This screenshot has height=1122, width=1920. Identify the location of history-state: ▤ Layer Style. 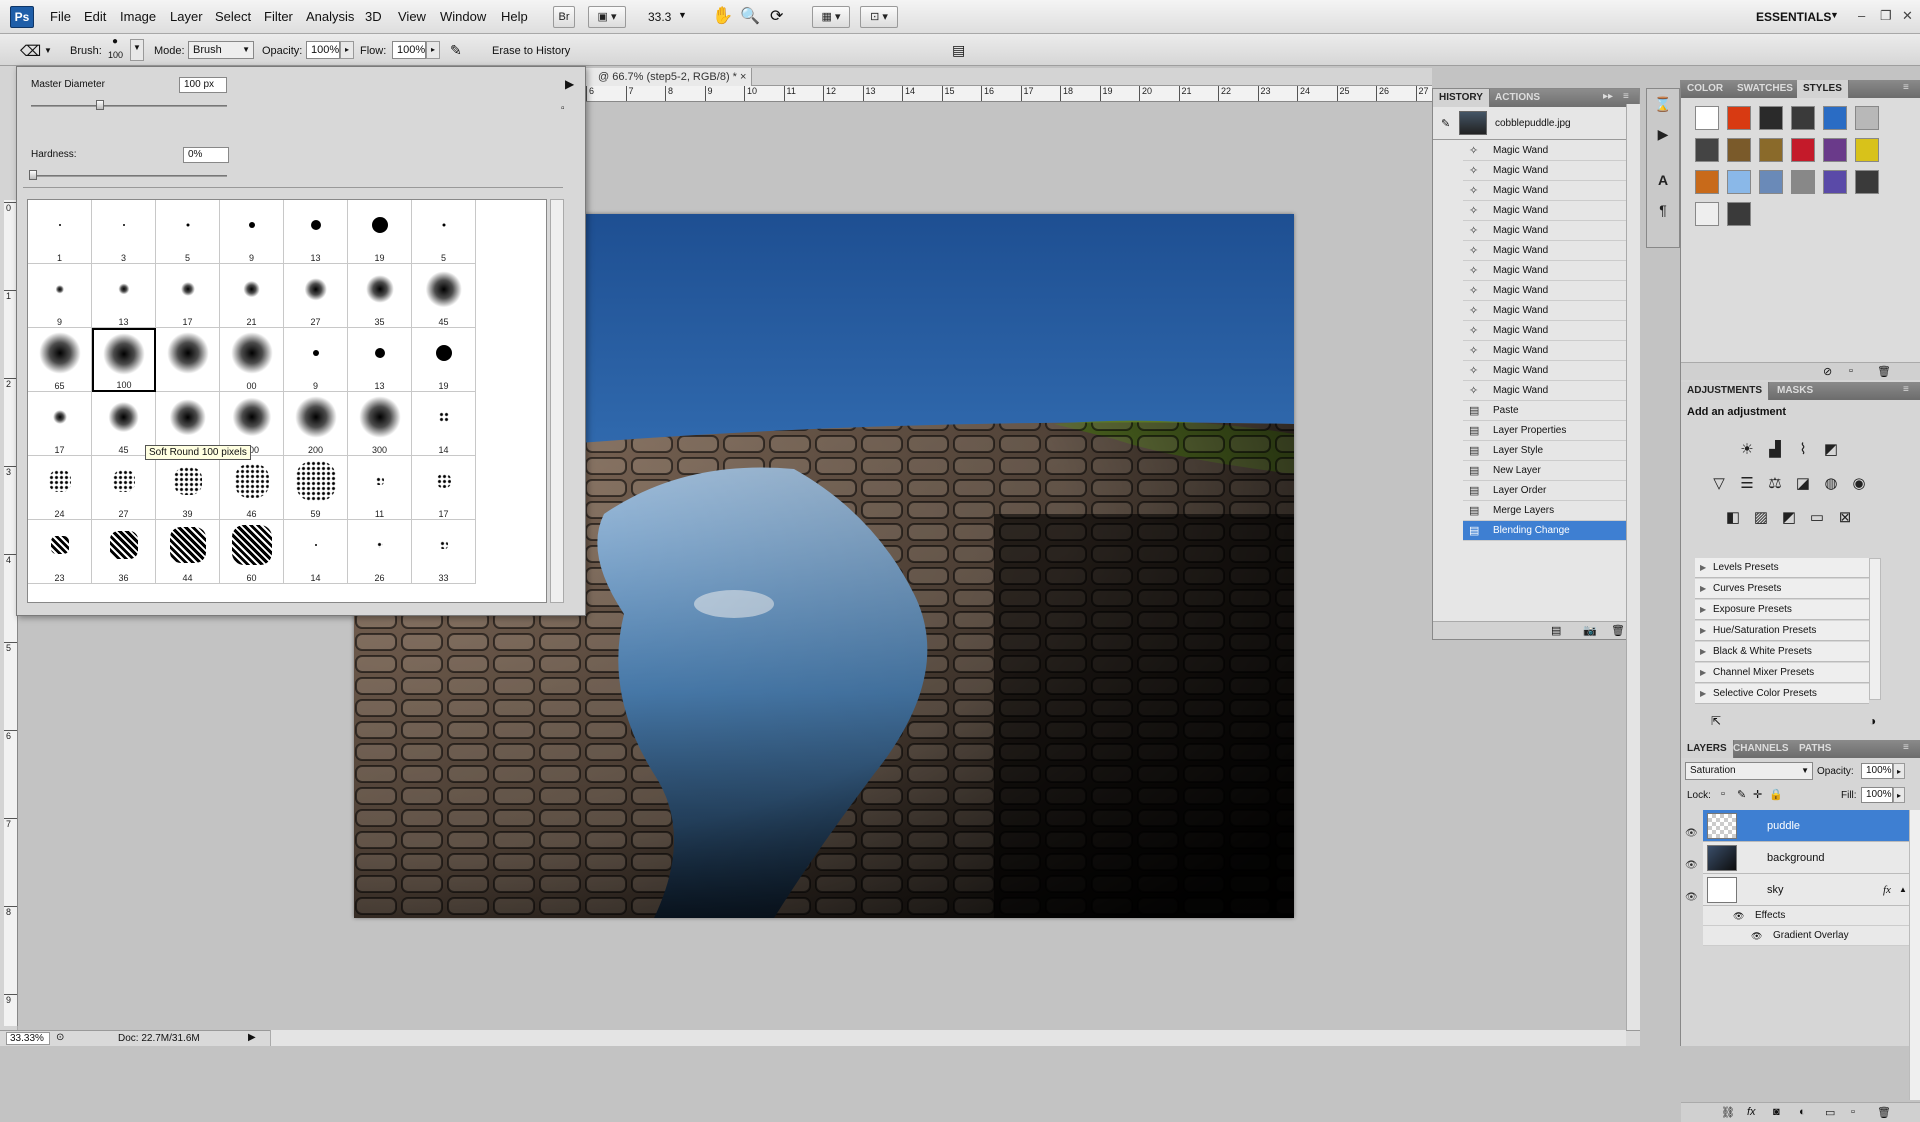
(1545, 451).